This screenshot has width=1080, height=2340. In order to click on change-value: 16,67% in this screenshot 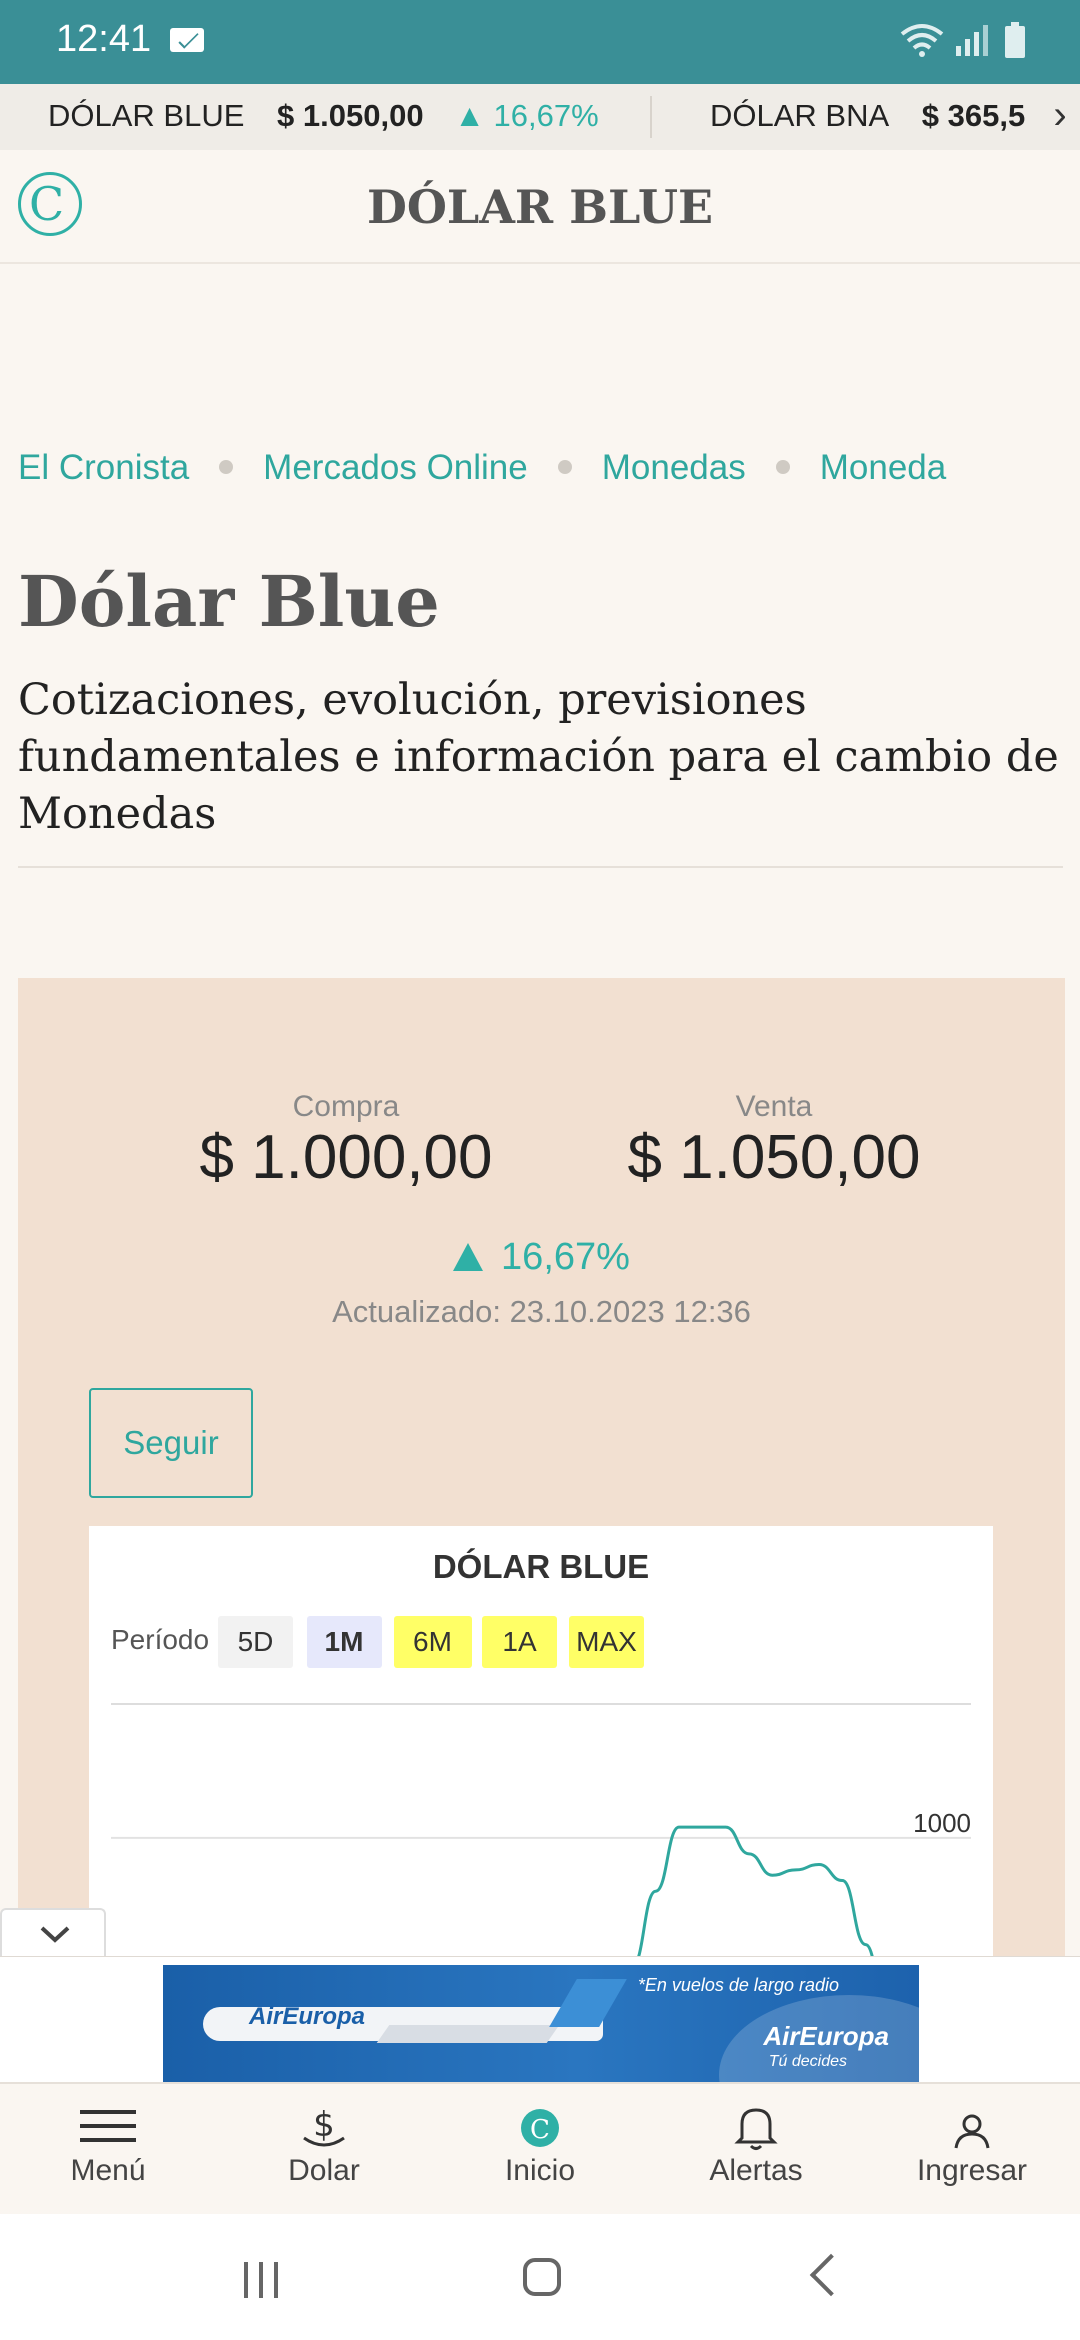, I will do `click(565, 1257)`.